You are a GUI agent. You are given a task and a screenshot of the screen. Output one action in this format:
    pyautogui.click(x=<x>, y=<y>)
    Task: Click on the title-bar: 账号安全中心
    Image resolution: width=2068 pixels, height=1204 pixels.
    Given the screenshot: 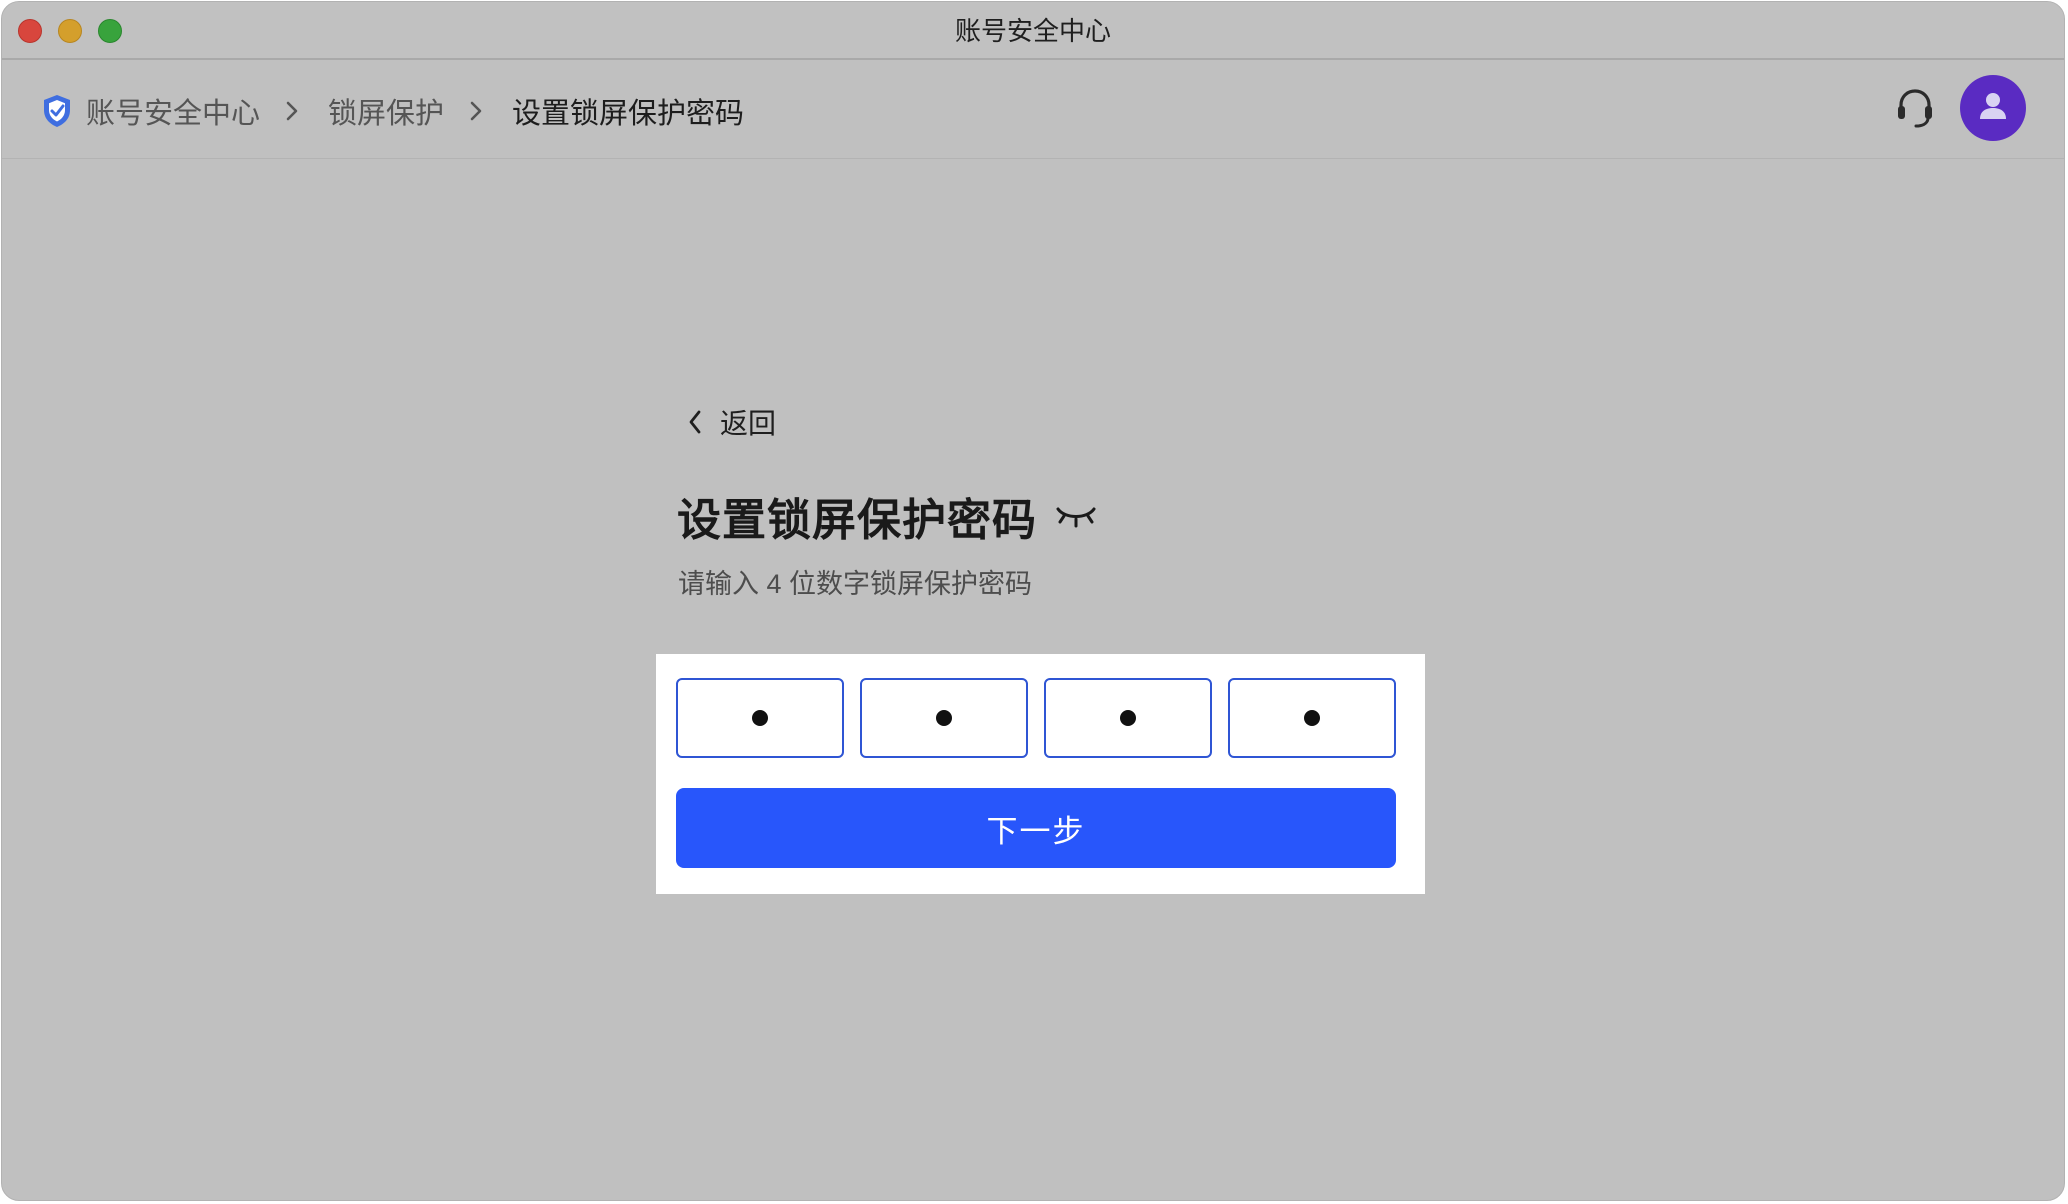 What is the action you would take?
    pyautogui.click(x=1033, y=31)
    